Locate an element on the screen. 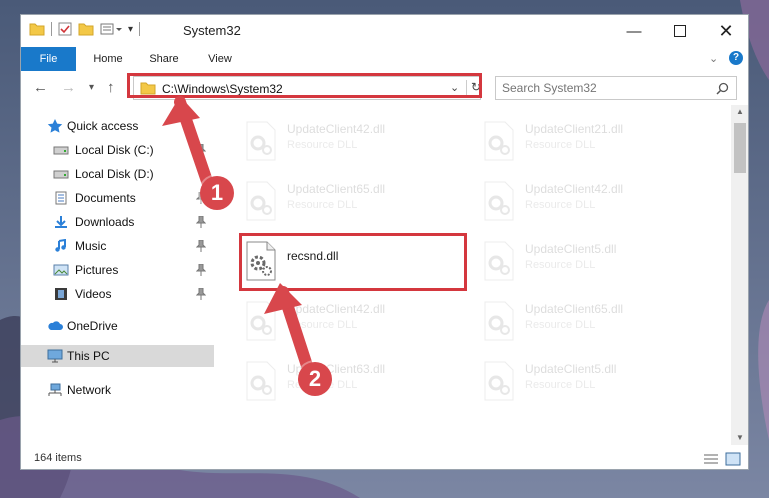  annotation-arrows is located at coordinates (239, 238).